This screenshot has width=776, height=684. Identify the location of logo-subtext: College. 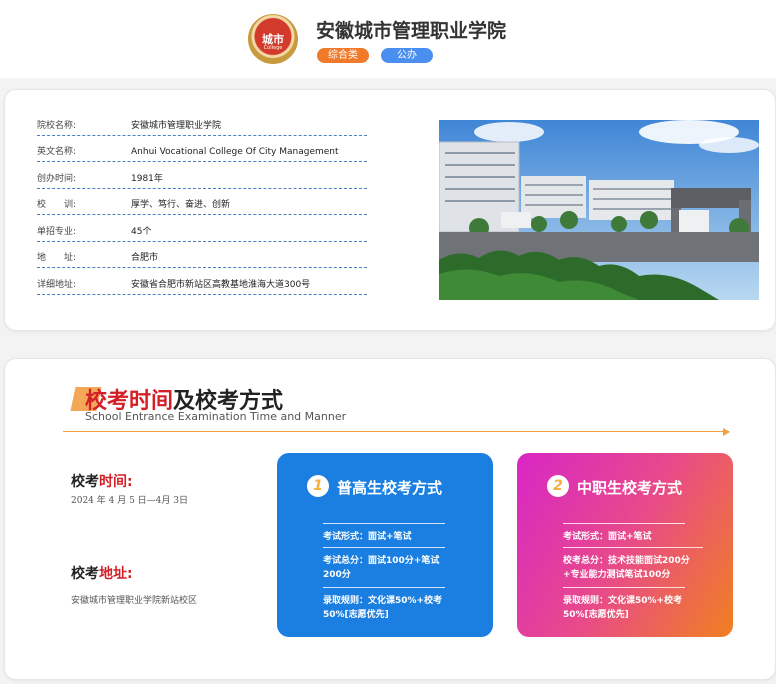
(273, 48).